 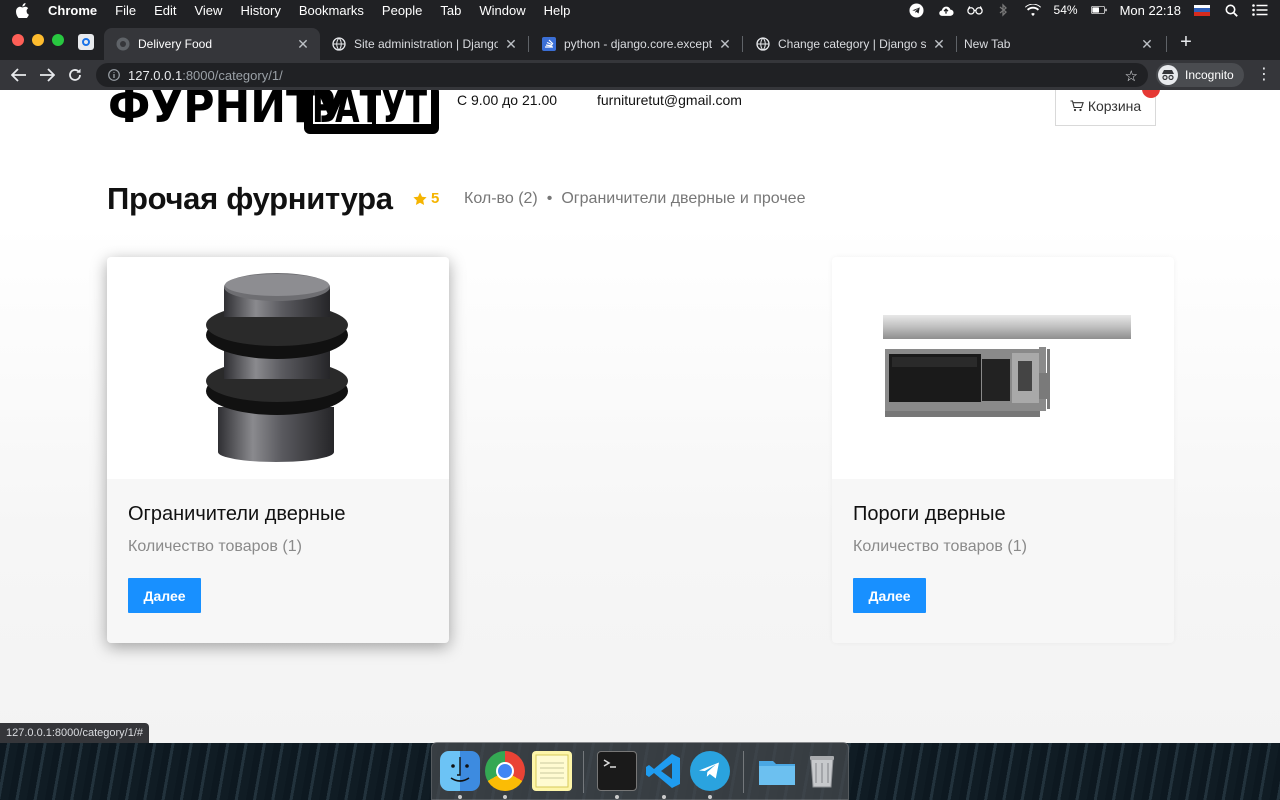 What do you see at coordinates (1004, 10) in the screenshot?
I see `bluetooth-icon` at bounding box center [1004, 10].